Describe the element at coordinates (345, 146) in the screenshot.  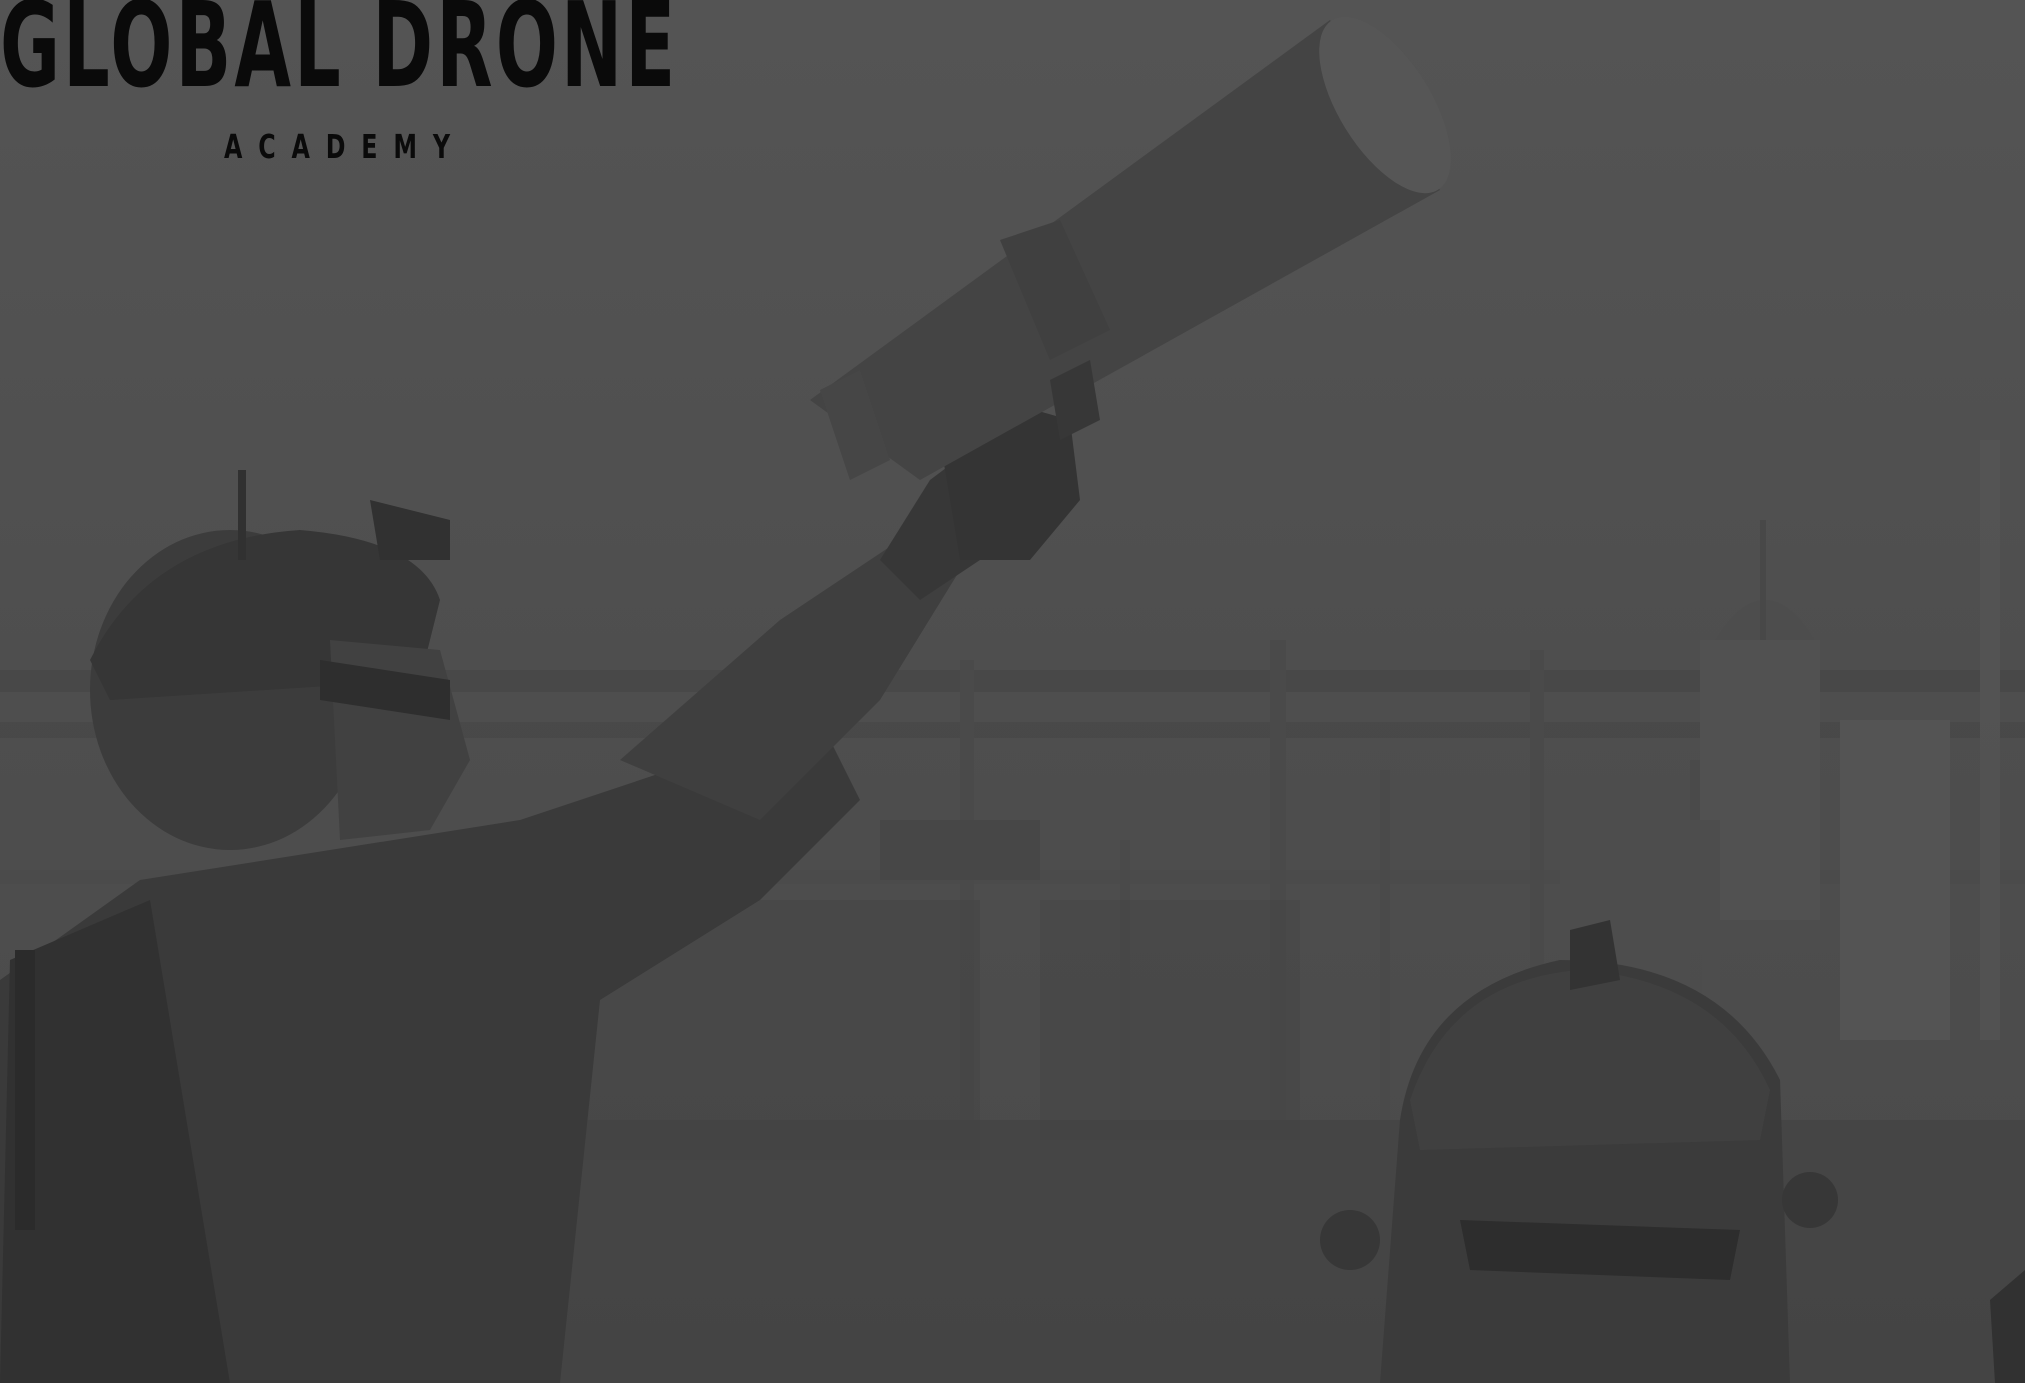
I see `logo-subtitle: ACADEMY` at that location.